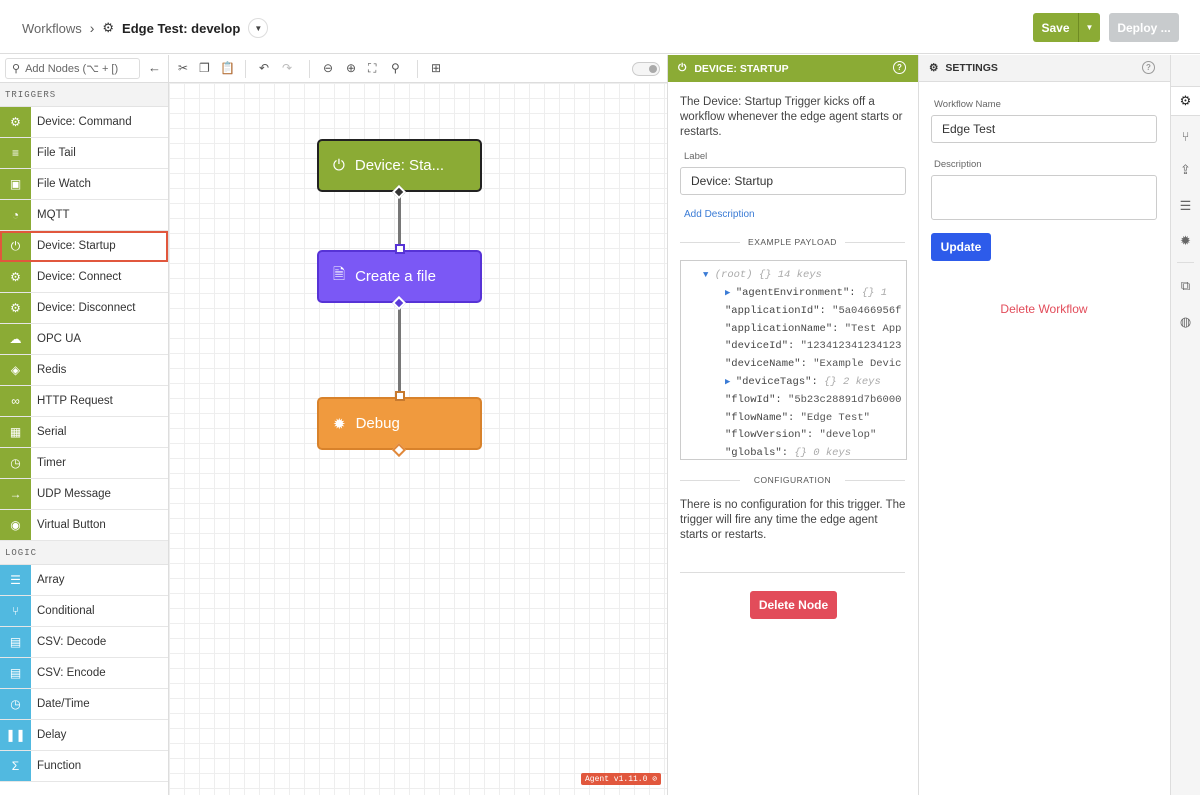  I want to click on node-debug: ✹ Debug, so click(399, 423).